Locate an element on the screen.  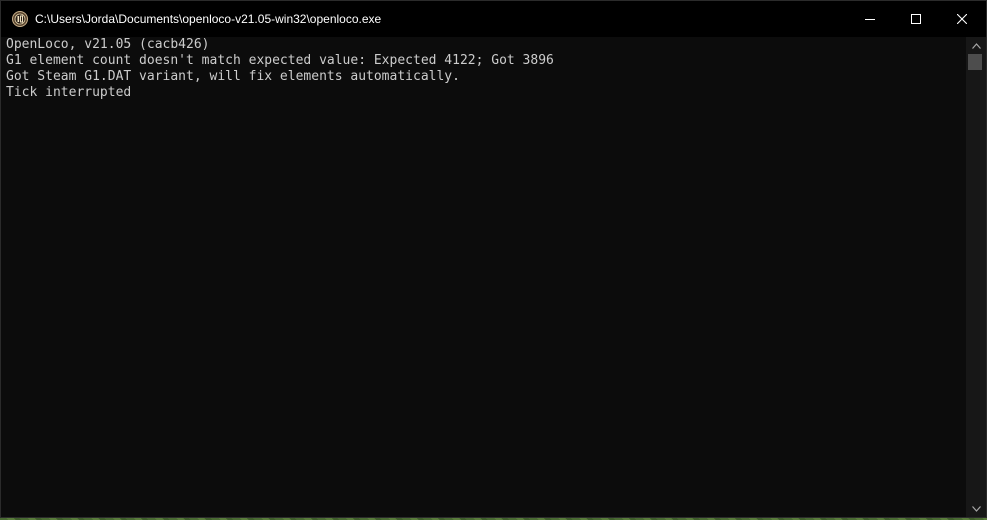
vertical-scrollbar is located at coordinates (976, 277).